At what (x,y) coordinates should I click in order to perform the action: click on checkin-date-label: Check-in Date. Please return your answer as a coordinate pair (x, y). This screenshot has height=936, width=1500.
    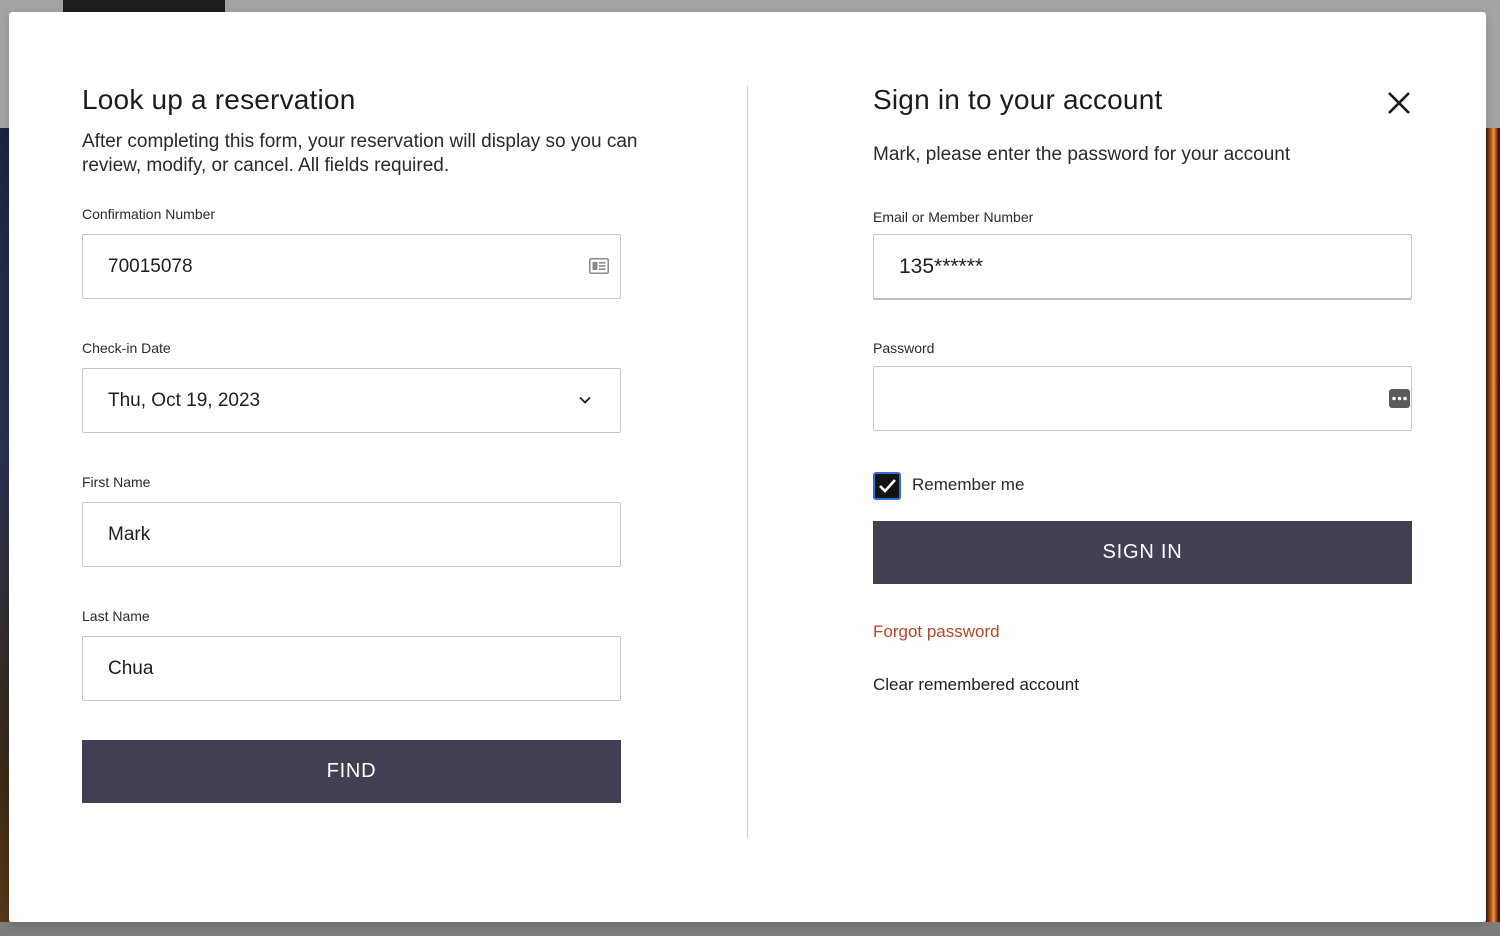
    Looking at the image, I should click on (126, 348).